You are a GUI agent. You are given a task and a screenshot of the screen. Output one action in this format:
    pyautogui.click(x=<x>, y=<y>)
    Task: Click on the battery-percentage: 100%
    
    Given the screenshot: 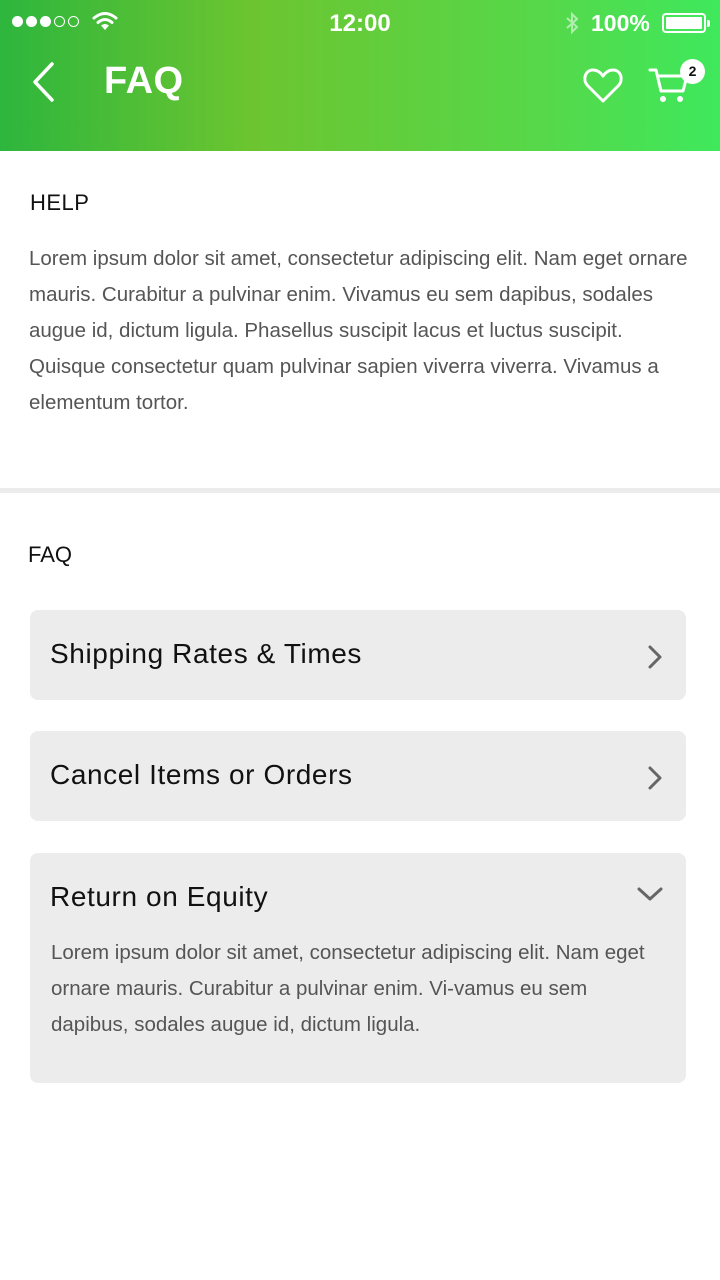 What is the action you would take?
    pyautogui.click(x=620, y=23)
    